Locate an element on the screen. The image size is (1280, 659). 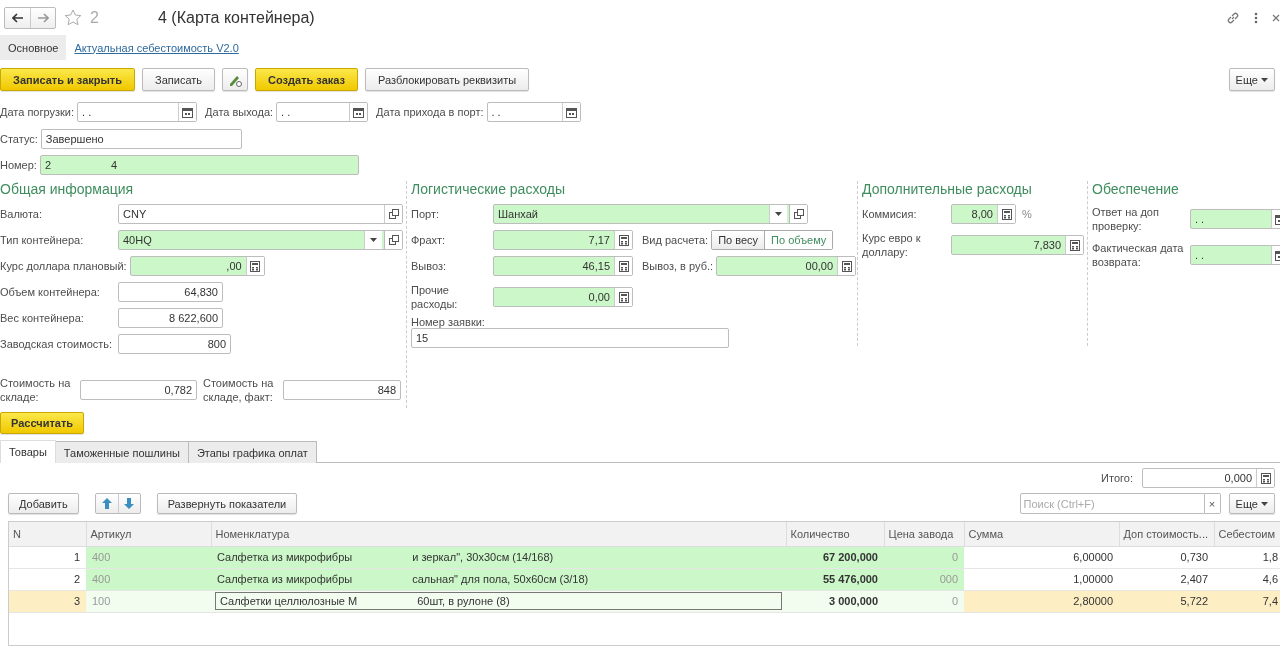
tab: Этапы графика оплат is located at coordinates (252, 452).